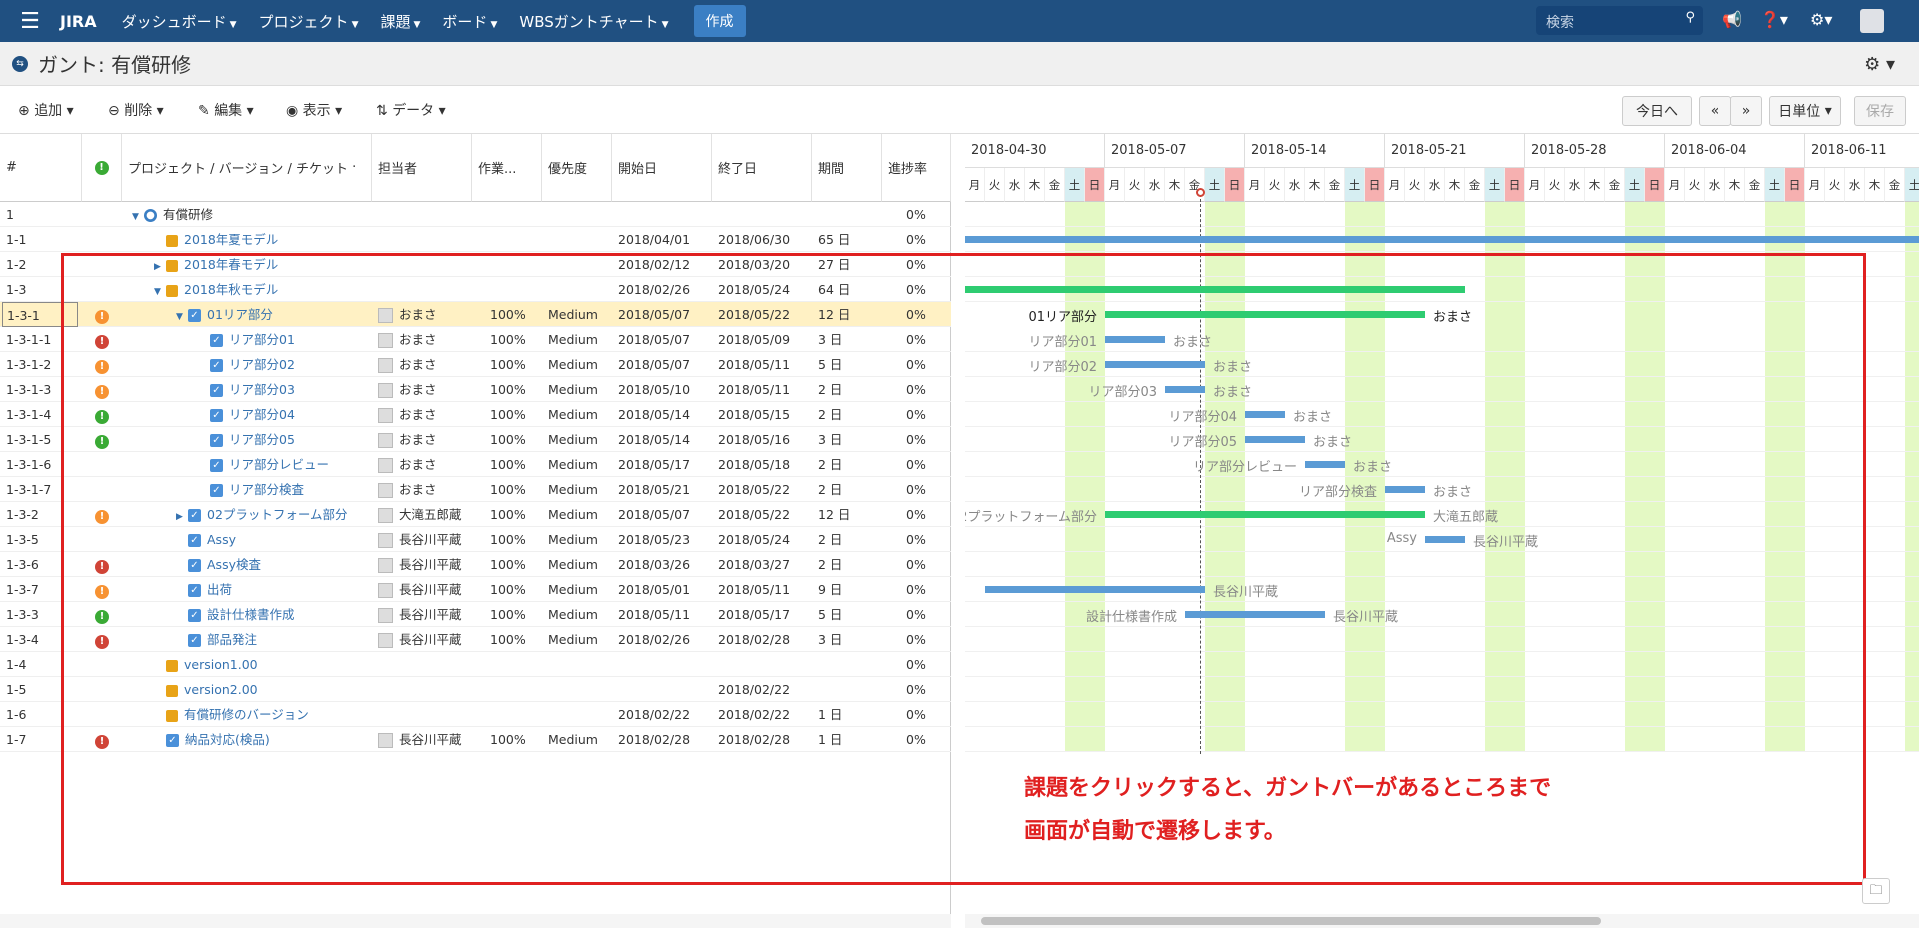 Image resolution: width=1919 pixels, height=934 pixels. Describe the element at coordinates (1879, 64) in the screenshot. I see `settings-gear-icon: ⚙ ▾` at that location.